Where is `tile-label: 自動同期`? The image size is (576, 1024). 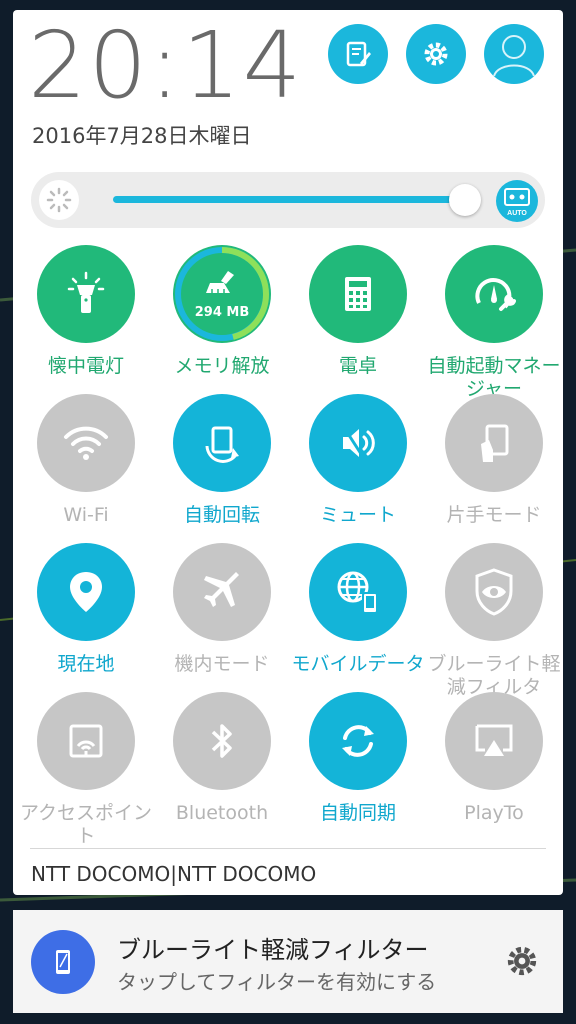
tile-label: 自動同期 is located at coordinates (357, 813).